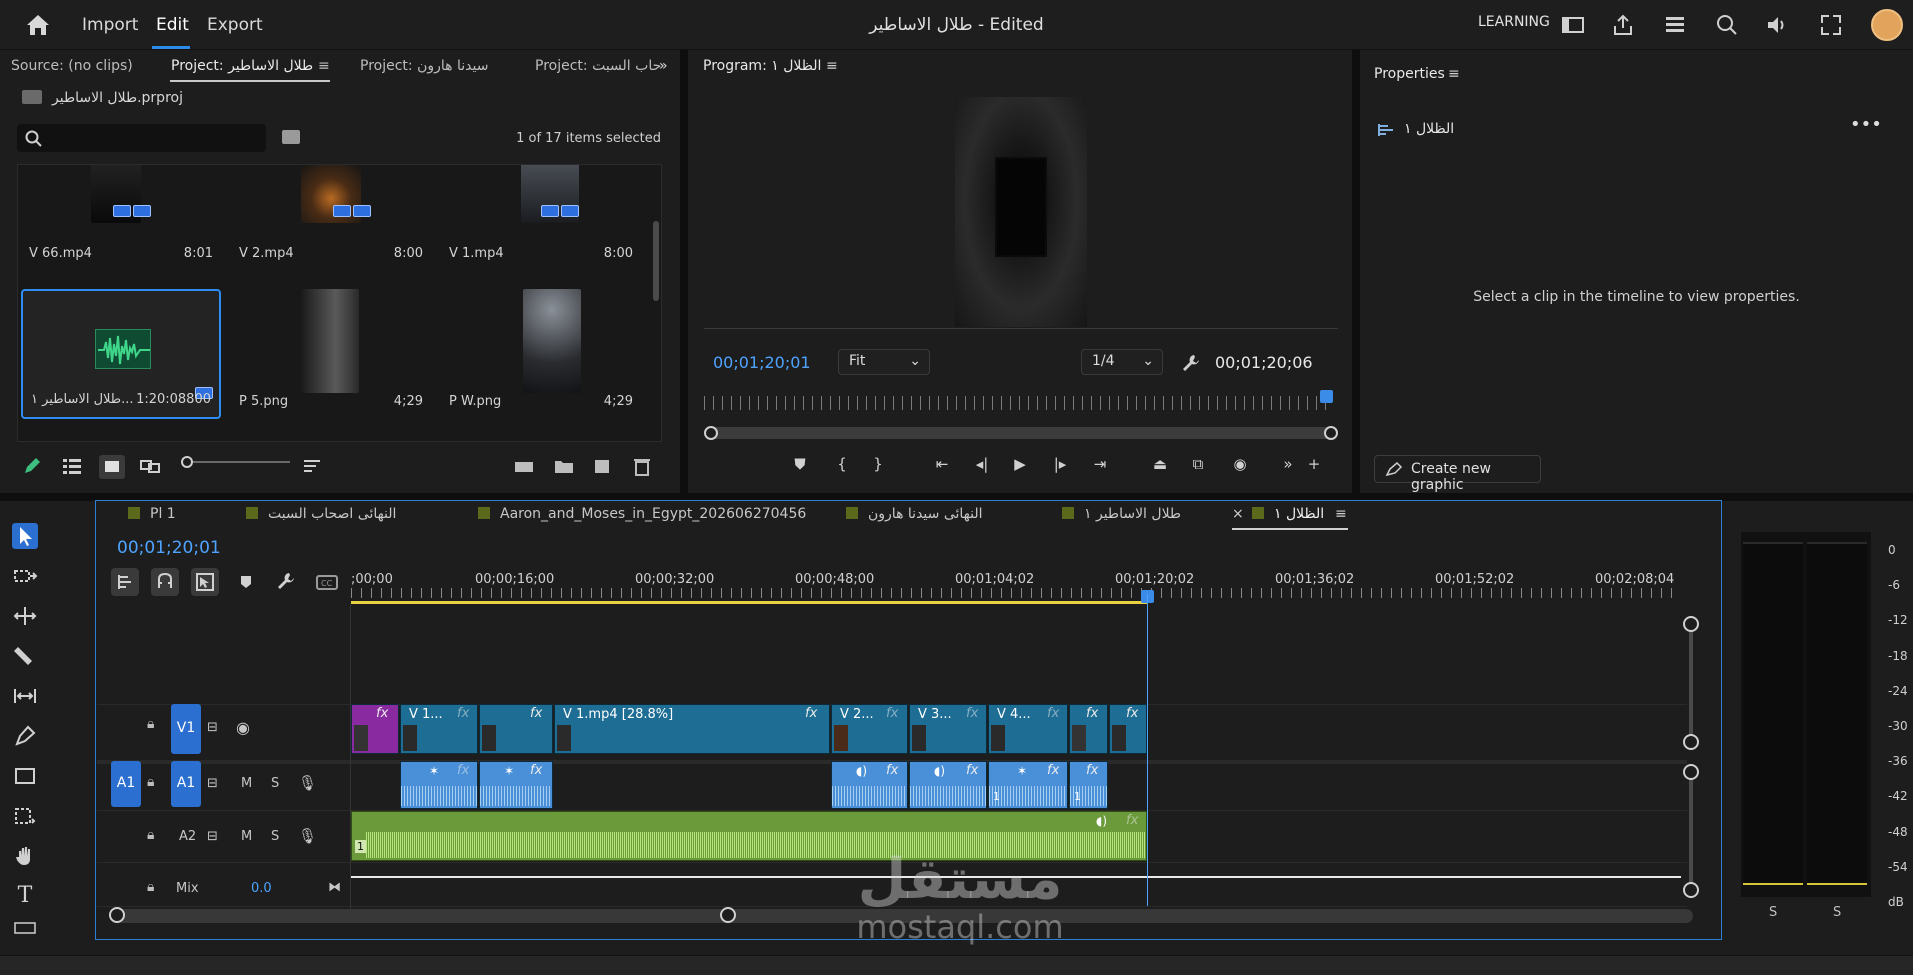 The height and width of the screenshot is (975, 1913). Describe the element at coordinates (914, 514) in the screenshot. I see `timeline-tab: النهائى سيدنا هارون` at that location.